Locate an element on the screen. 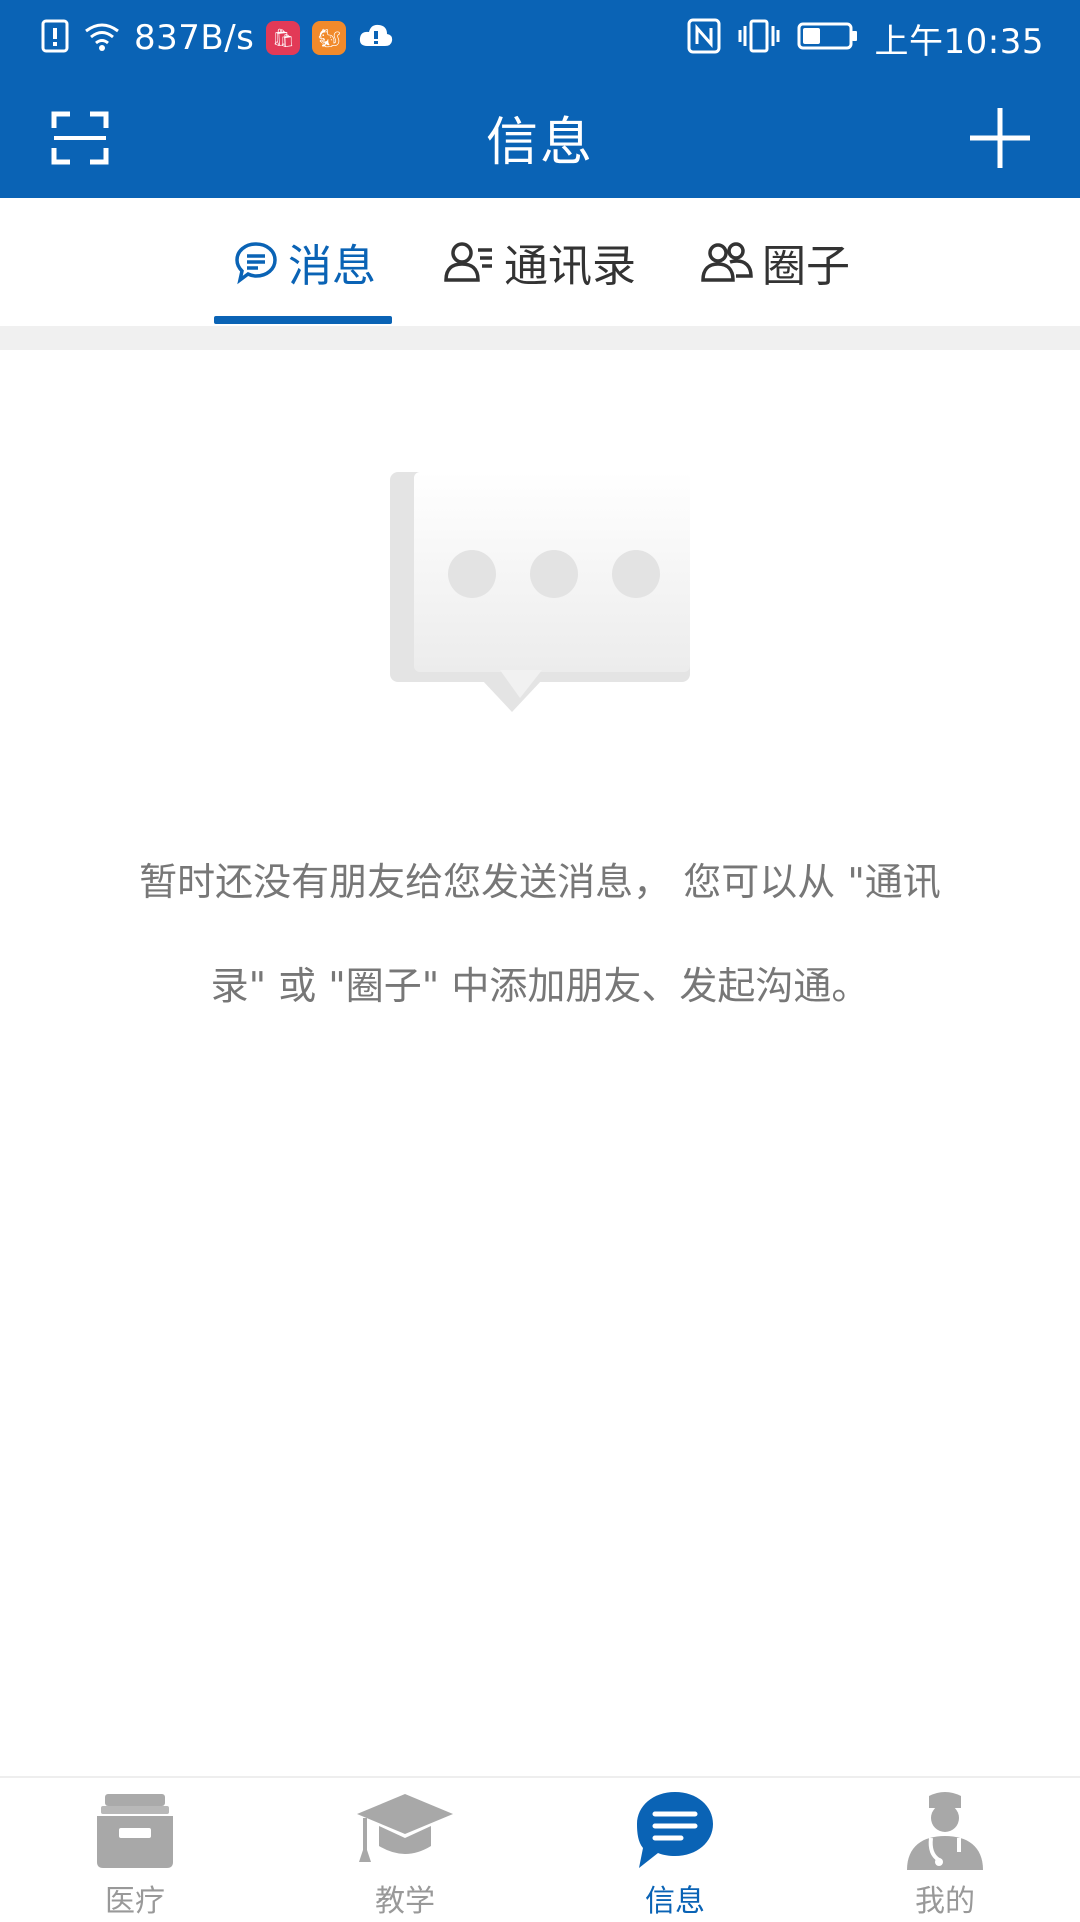  chat-bubble-icon is located at coordinates (256, 263).